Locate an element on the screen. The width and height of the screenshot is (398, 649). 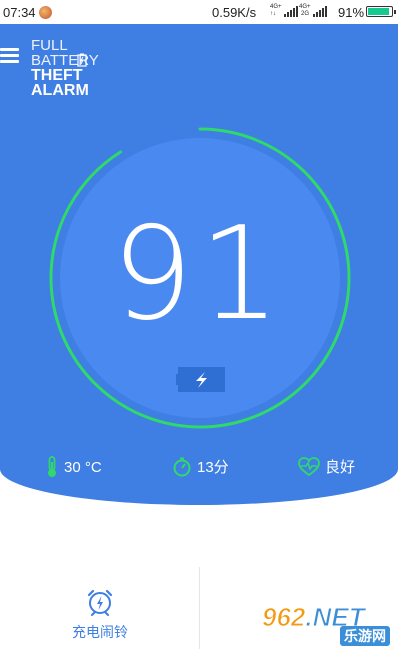
net1-type: 4G+ is located at coordinates (276, 7).